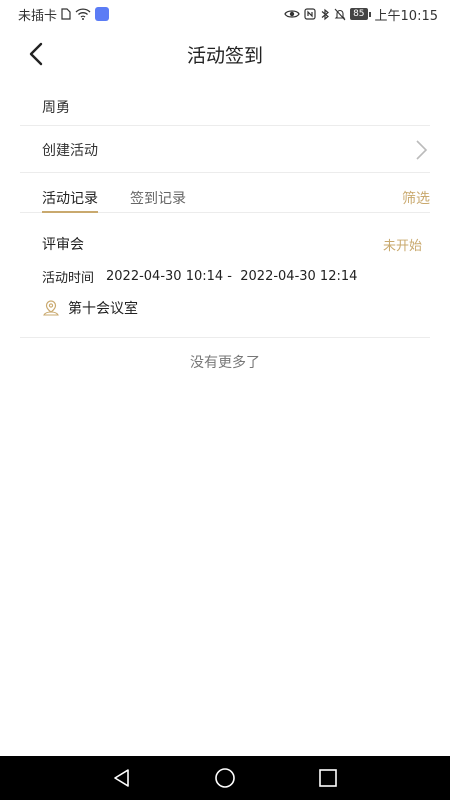 Image resolution: width=450 pixels, height=800 pixels. Describe the element at coordinates (63, 245) in the screenshot. I see `activity-title: 评审会` at that location.